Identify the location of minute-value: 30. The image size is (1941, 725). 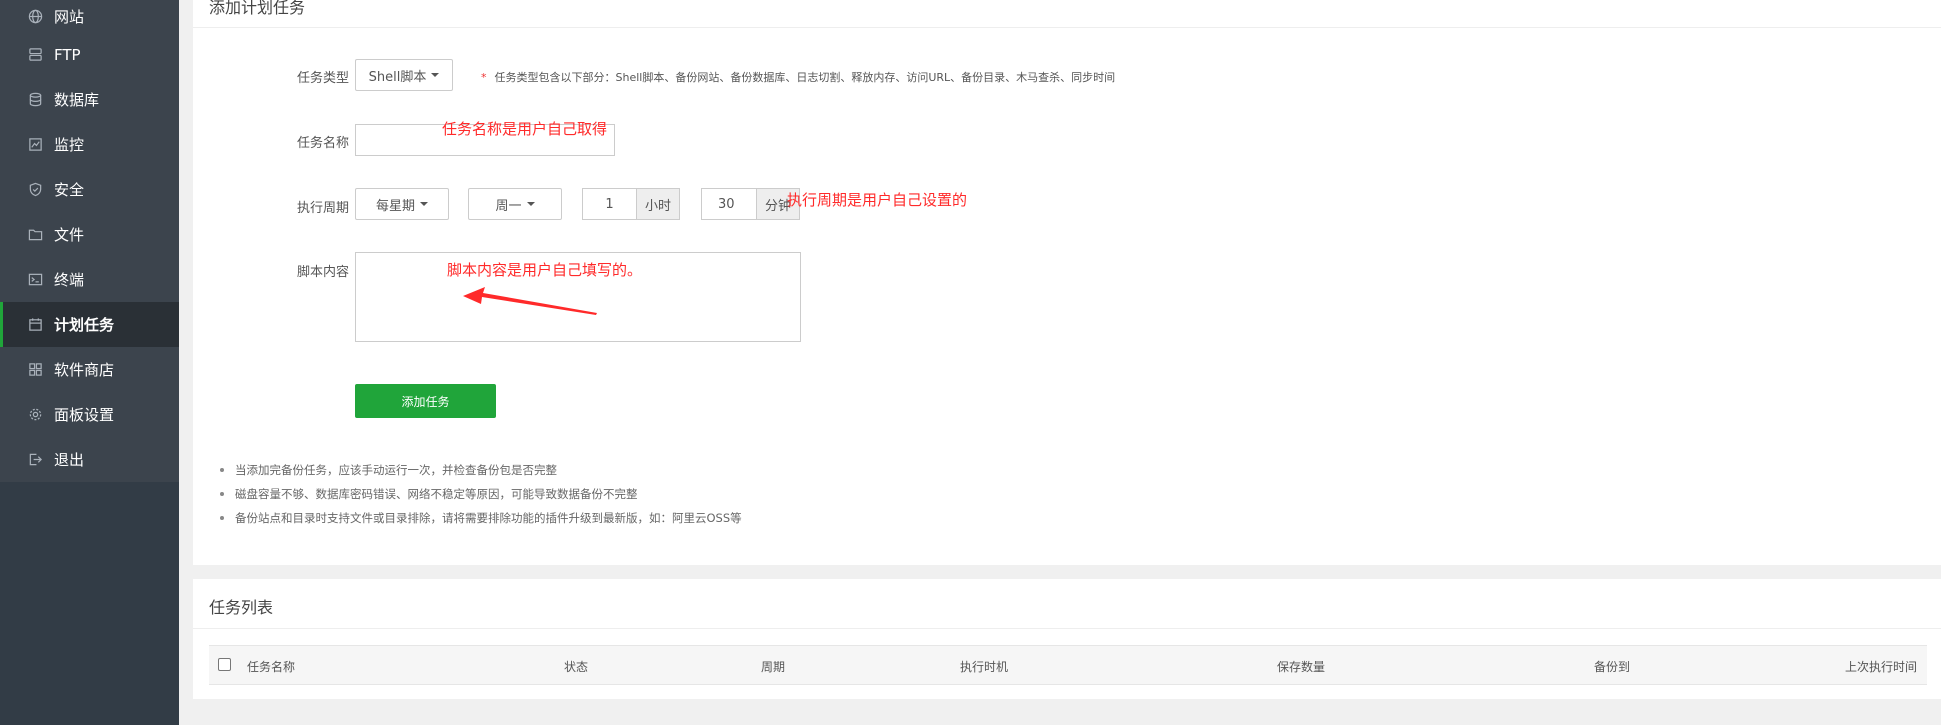
(726, 204).